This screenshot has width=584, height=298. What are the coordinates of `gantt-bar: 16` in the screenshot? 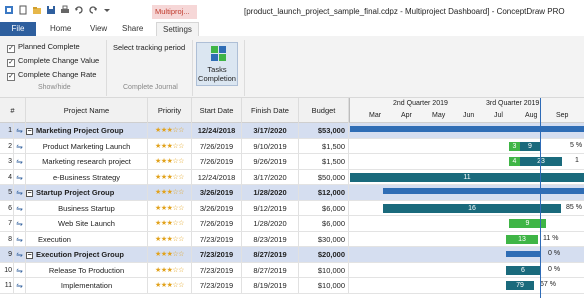 It's located at (472, 208).